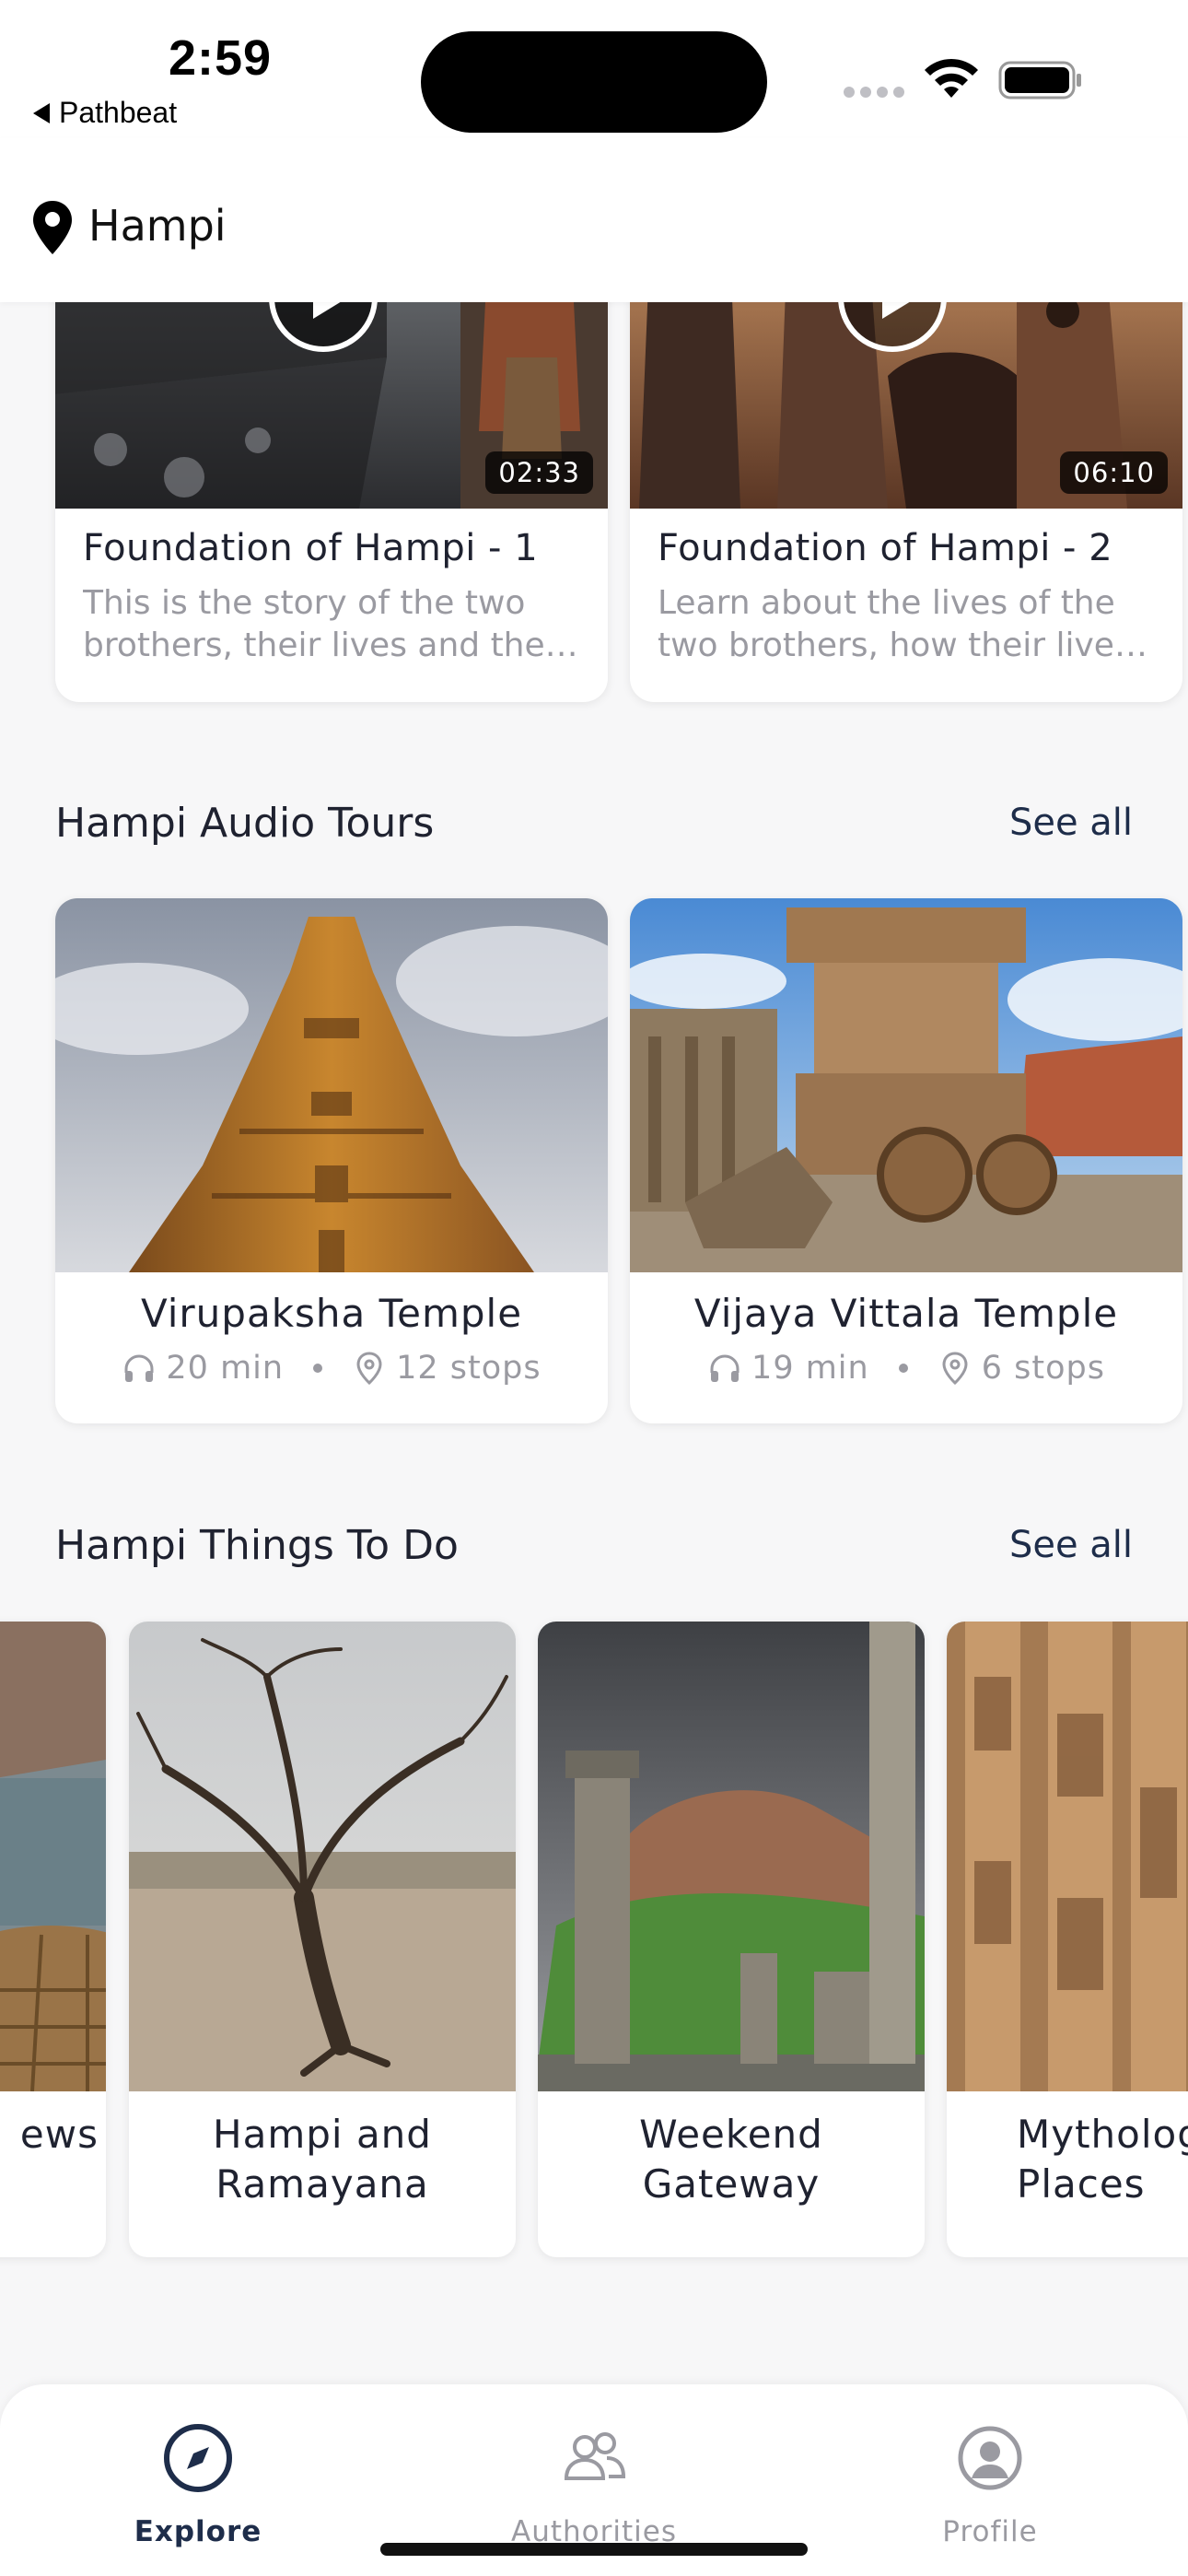 Image resolution: width=1188 pixels, height=2576 pixels. Describe the element at coordinates (951, 78) in the screenshot. I see `wifi-icon` at that location.